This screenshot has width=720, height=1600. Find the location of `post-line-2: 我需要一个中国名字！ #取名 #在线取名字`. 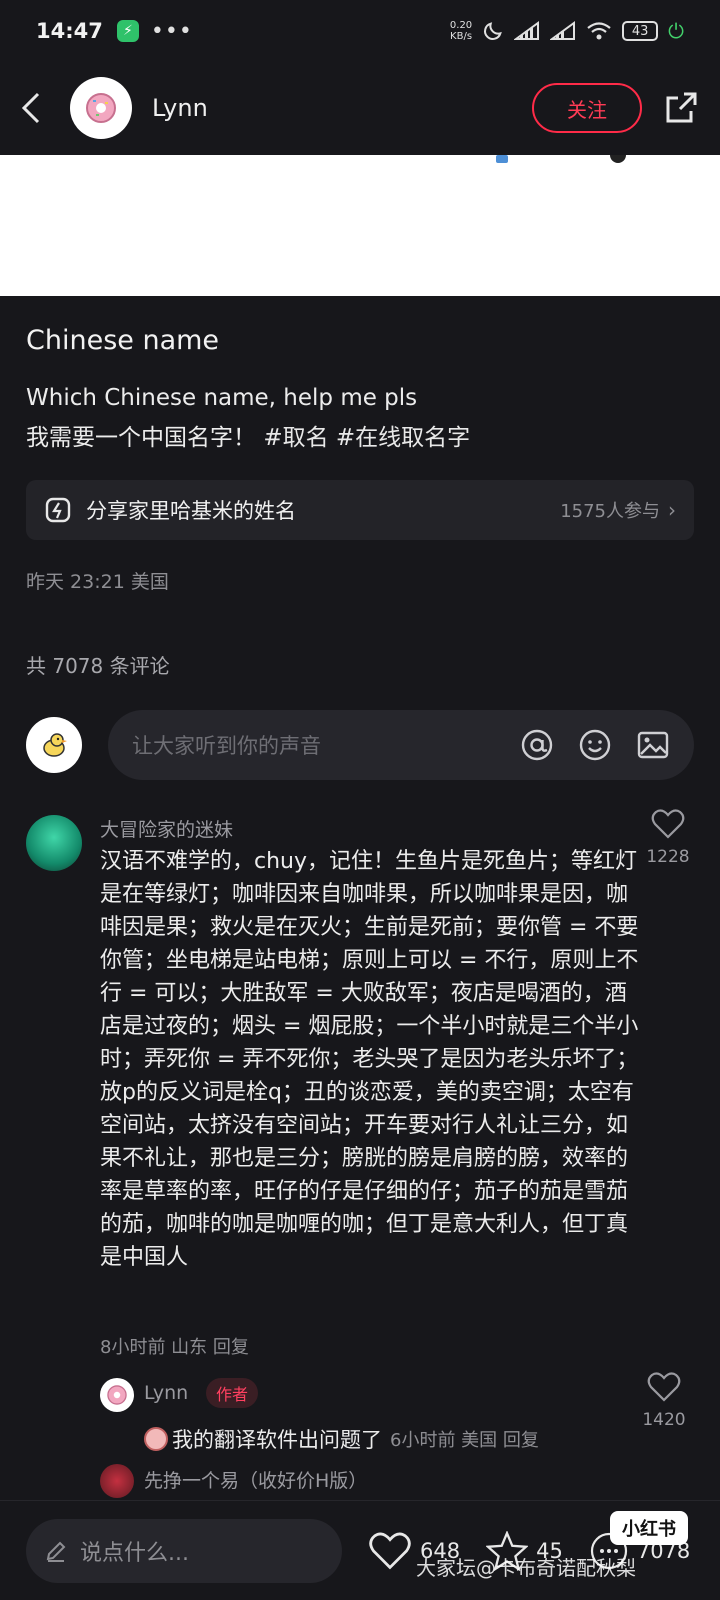

post-line-2: 我需要一个中国名字！ #取名 #在线取名字 is located at coordinates (248, 438).